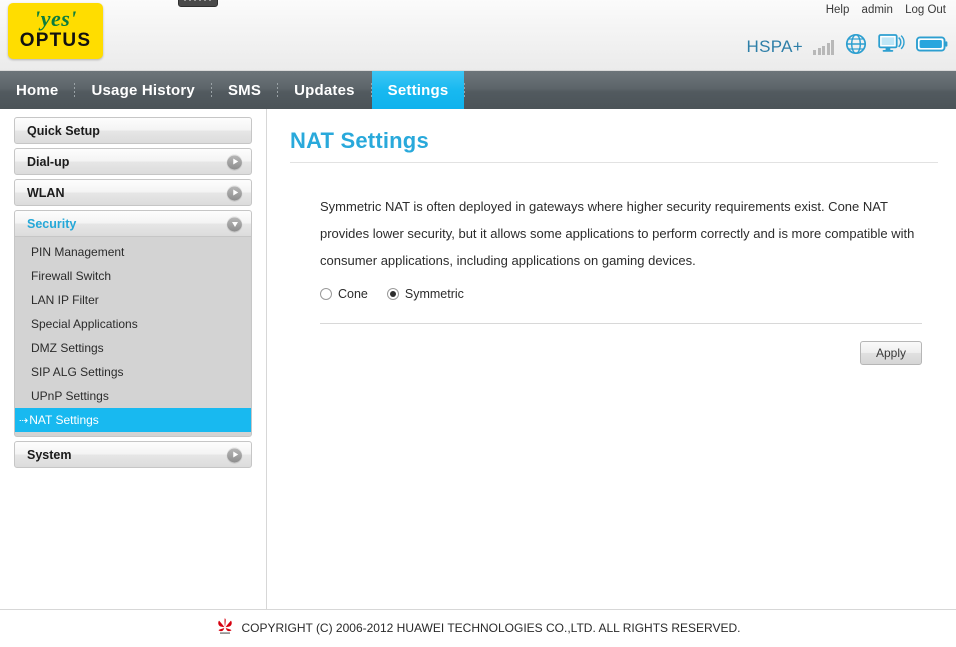 This screenshot has width=956, height=647. Describe the element at coordinates (133, 454) in the screenshot. I see `sidebar-system: System` at that location.